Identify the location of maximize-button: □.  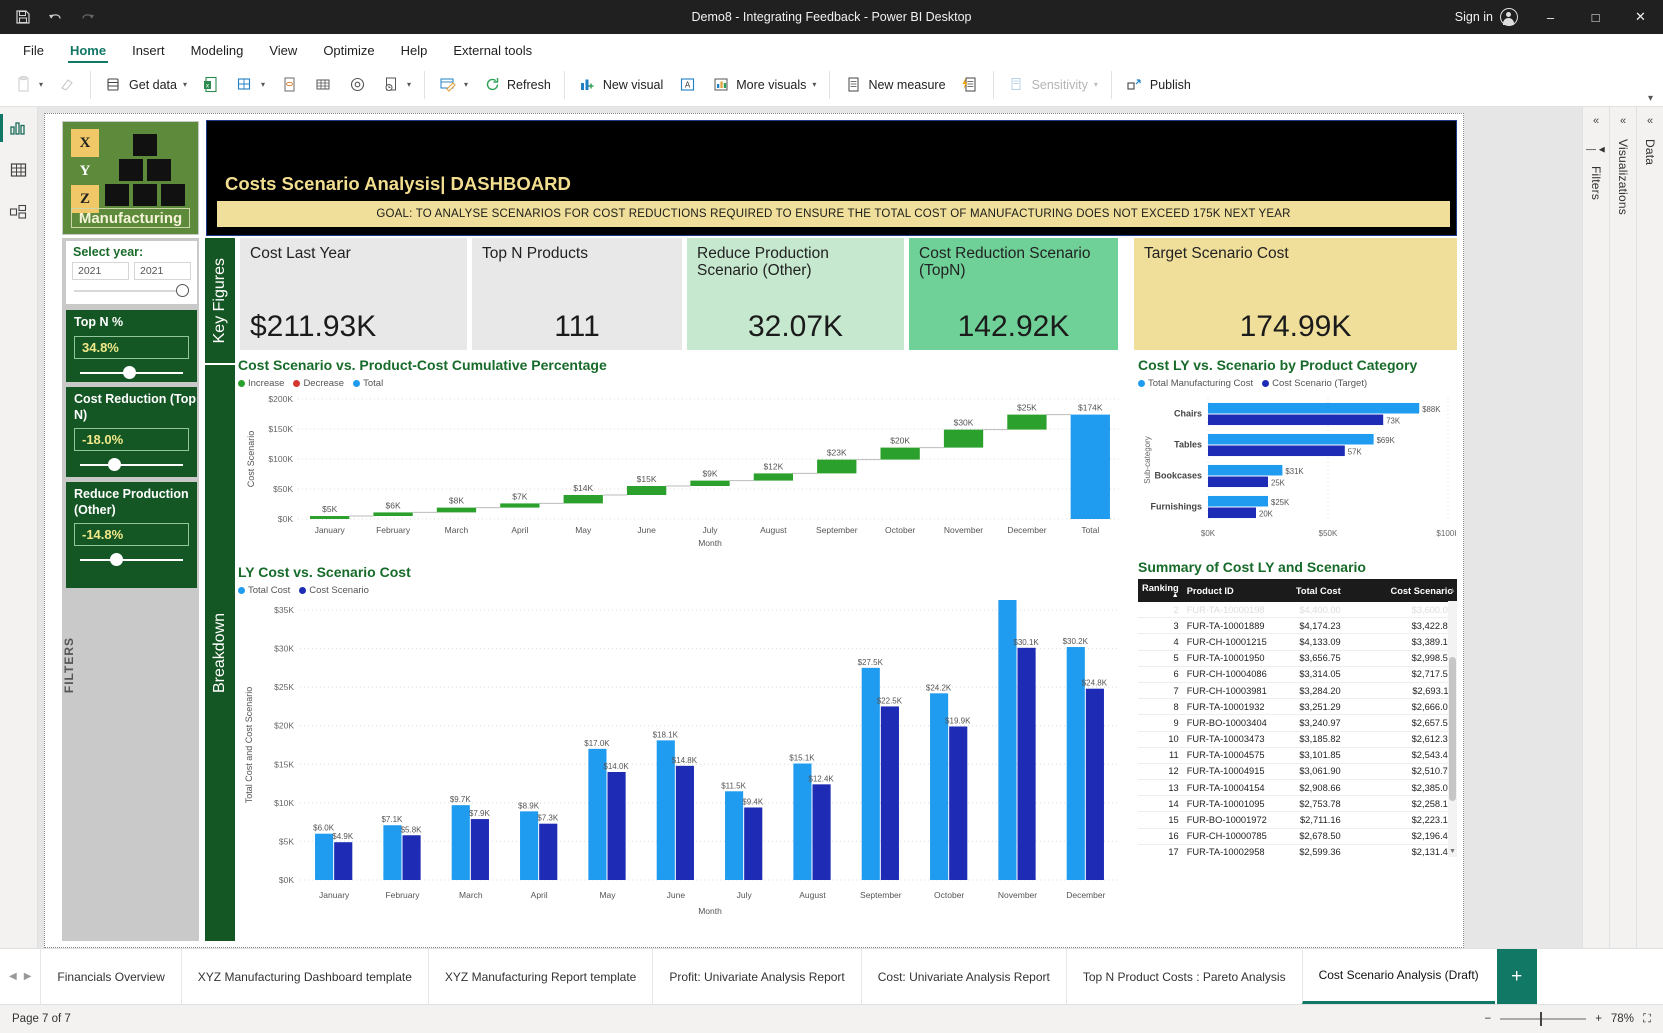
(1595, 17).